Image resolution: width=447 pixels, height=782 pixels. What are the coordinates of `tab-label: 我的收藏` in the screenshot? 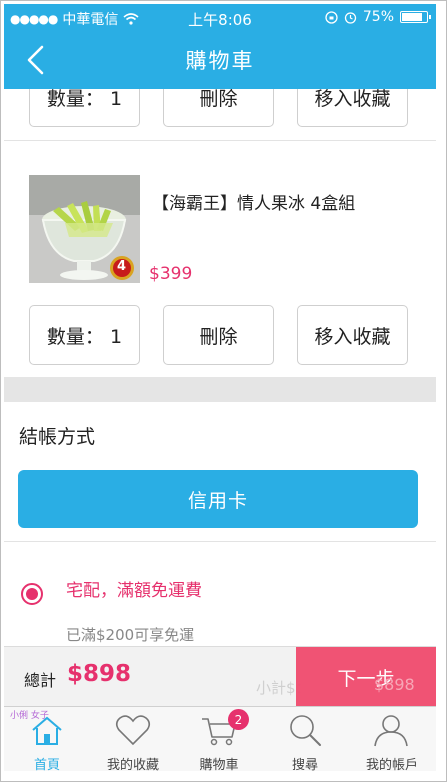 It's located at (132, 764).